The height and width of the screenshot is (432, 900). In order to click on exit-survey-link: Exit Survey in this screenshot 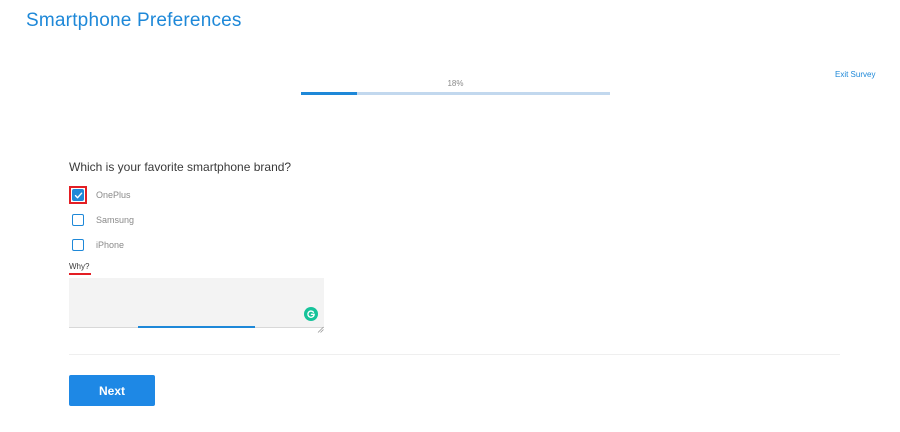, I will do `click(855, 74)`.